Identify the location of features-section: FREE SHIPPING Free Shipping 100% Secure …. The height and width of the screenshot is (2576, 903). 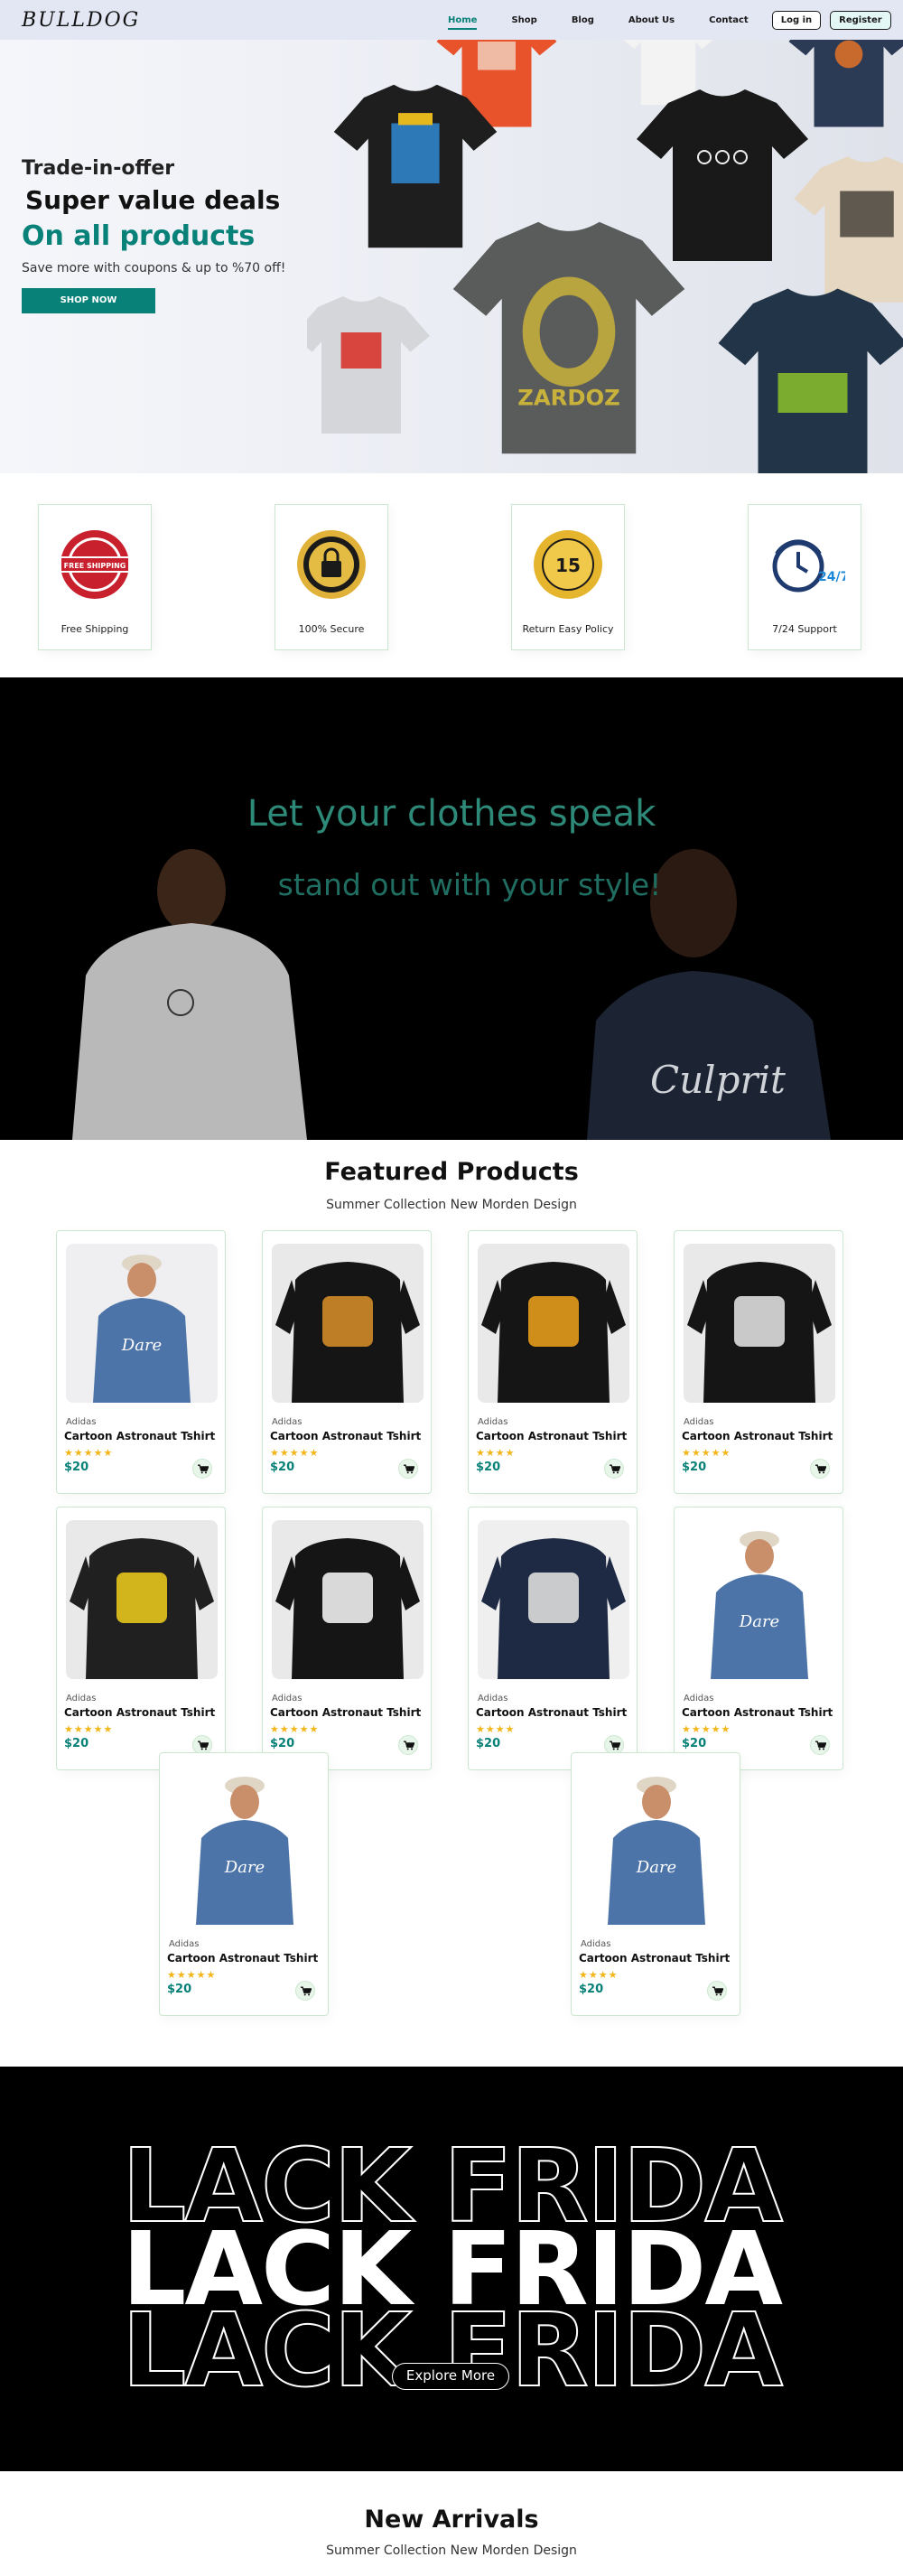
(451, 575).